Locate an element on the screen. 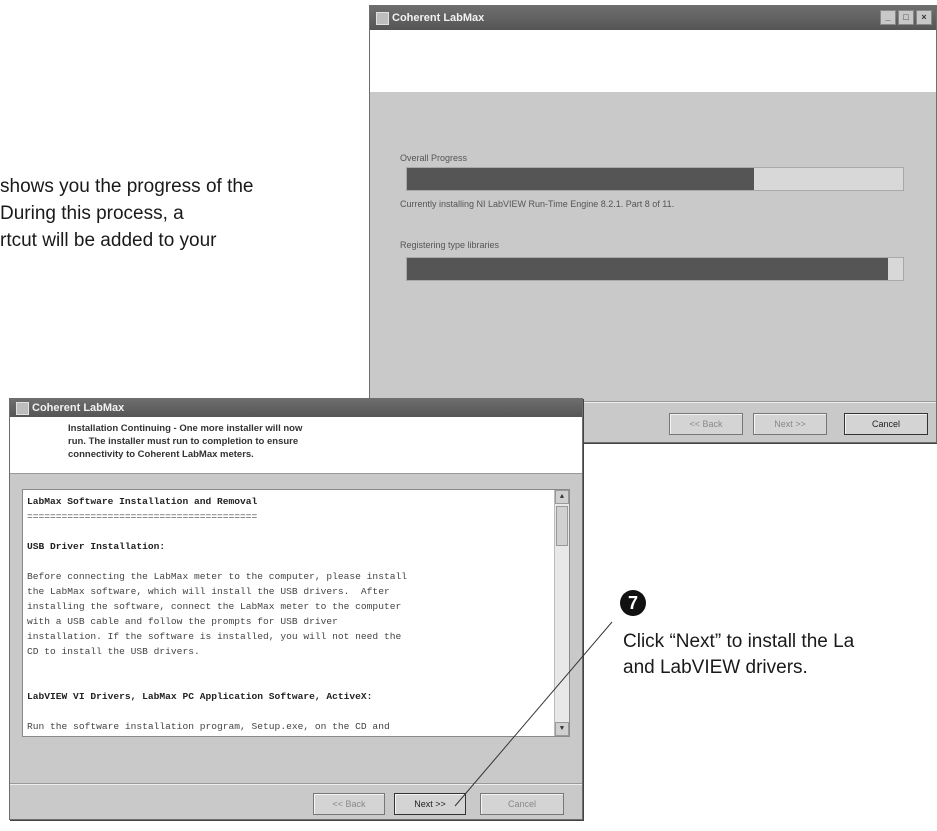  install-cancel-button: Cancel is located at coordinates (522, 804).